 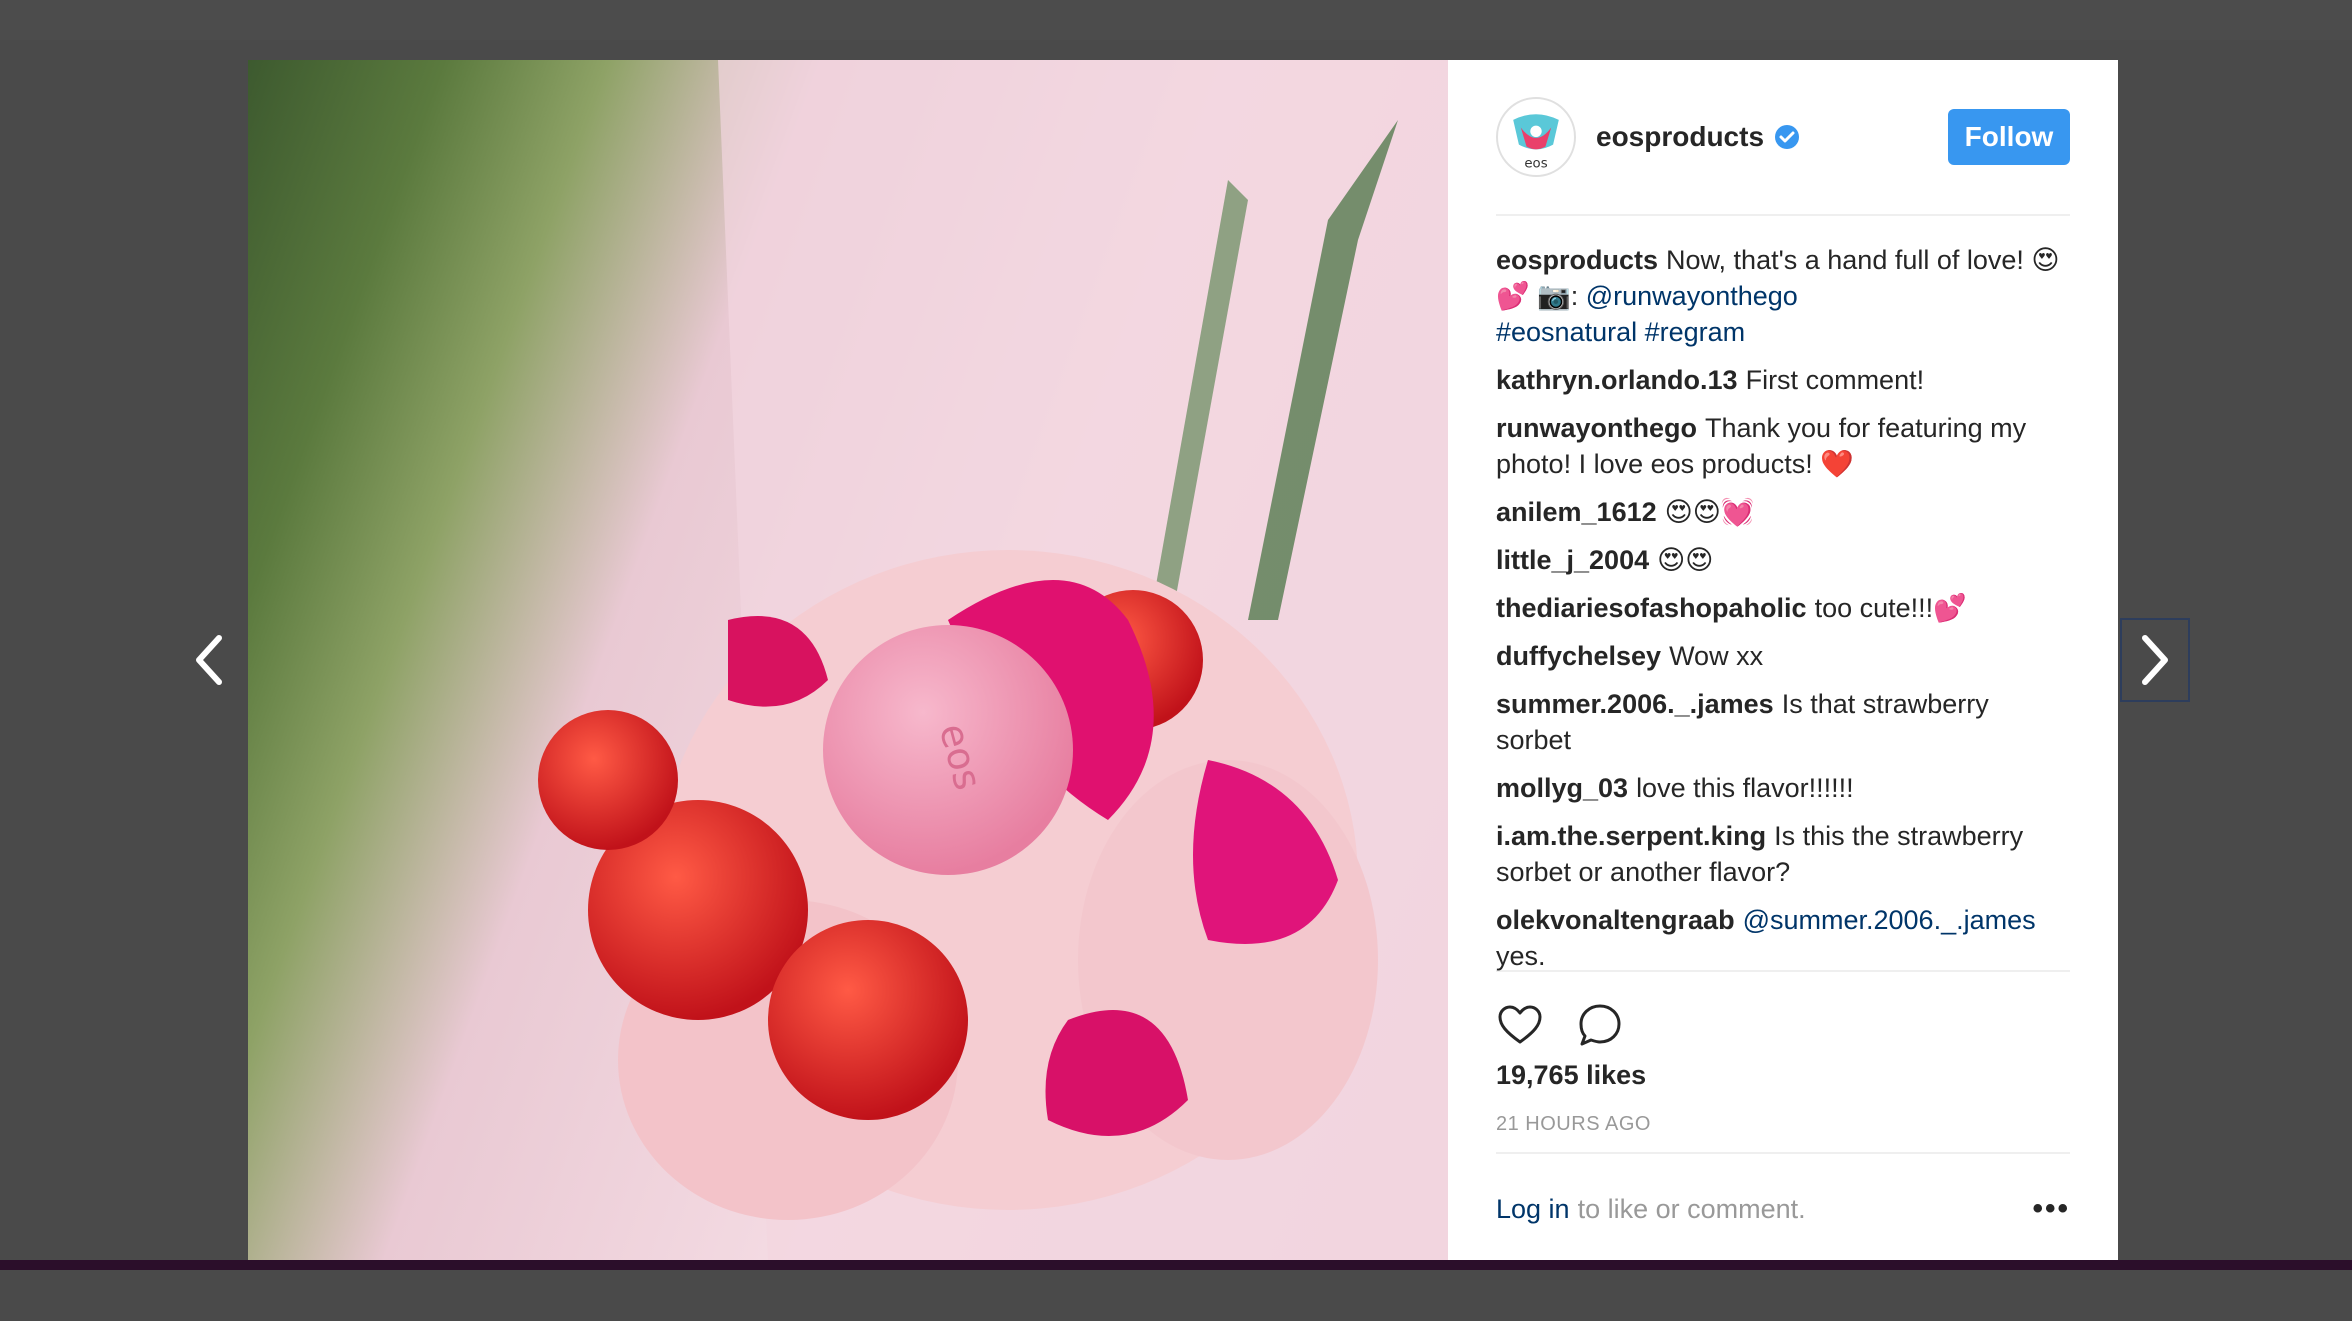 I want to click on login-prompt: Log in to like or comment. •••, so click(x=1783, y=1209).